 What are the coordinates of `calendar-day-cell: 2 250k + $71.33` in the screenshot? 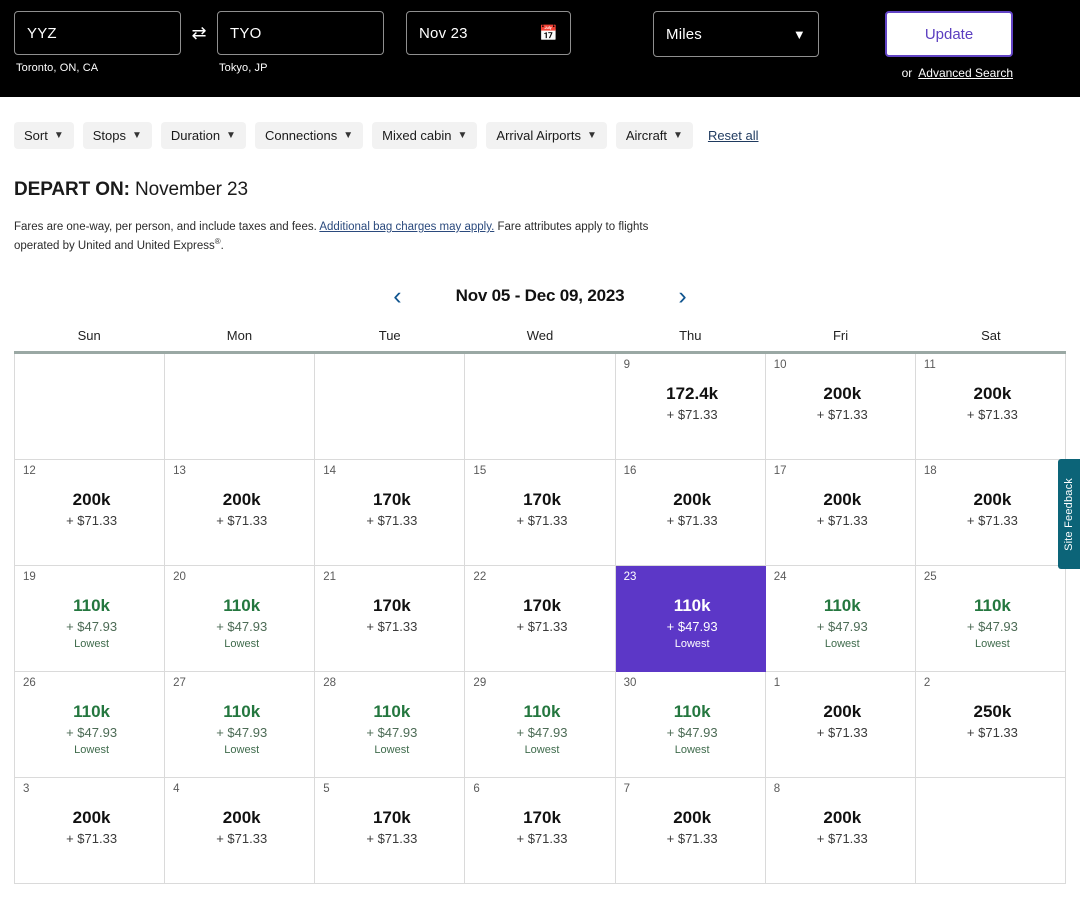 It's located at (990, 725).